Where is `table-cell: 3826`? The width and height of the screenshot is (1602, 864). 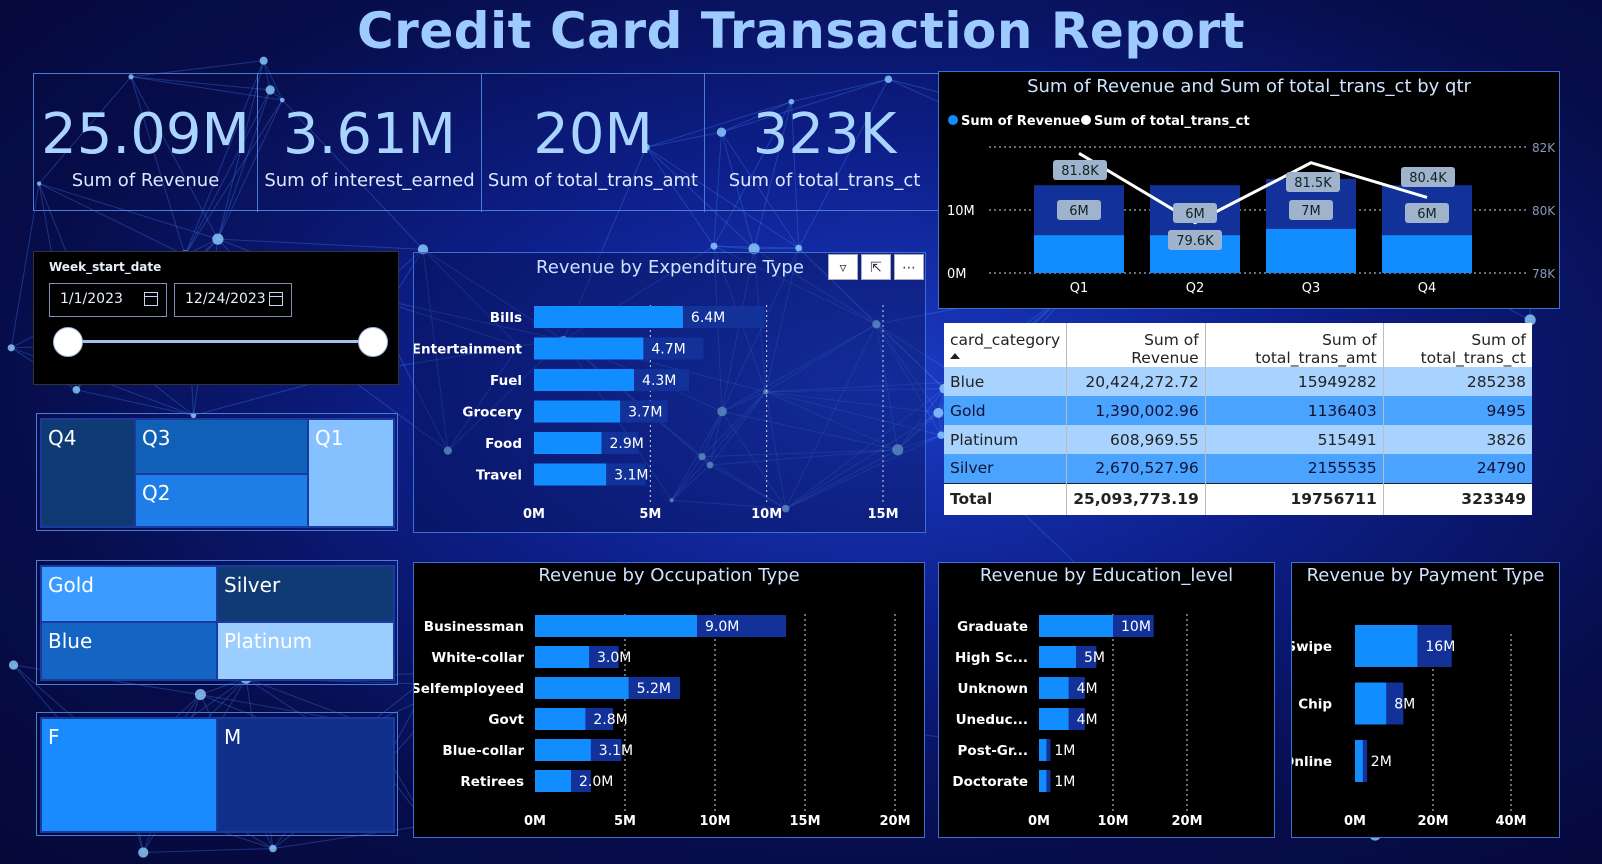 table-cell: 3826 is located at coordinates (1457, 439).